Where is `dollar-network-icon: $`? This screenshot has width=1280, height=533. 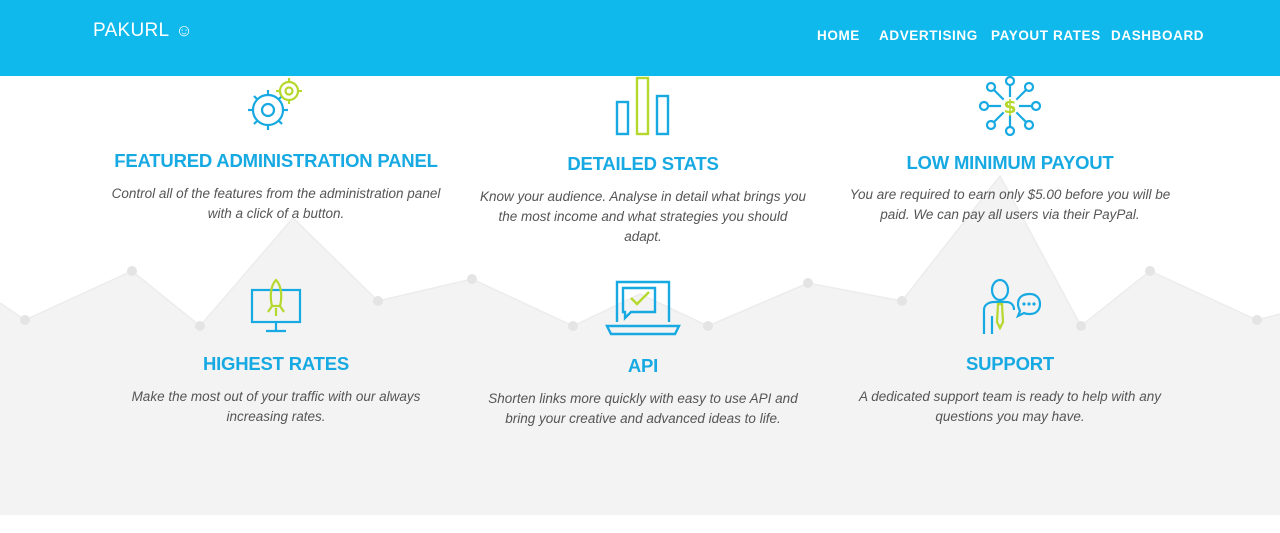
dollar-network-icon: $ is located at coordinates (1010, 106).